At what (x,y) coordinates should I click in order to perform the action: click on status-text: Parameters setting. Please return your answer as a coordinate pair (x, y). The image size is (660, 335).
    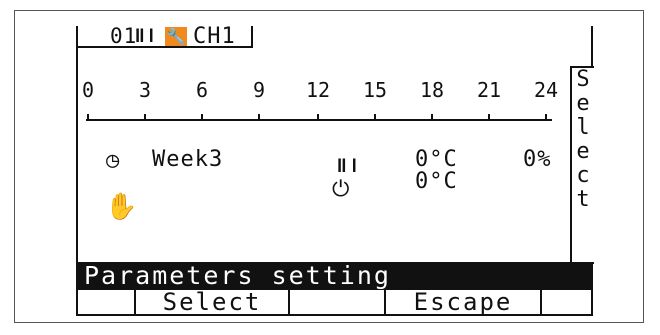
    Looking at the image, I should click on (237, 275).